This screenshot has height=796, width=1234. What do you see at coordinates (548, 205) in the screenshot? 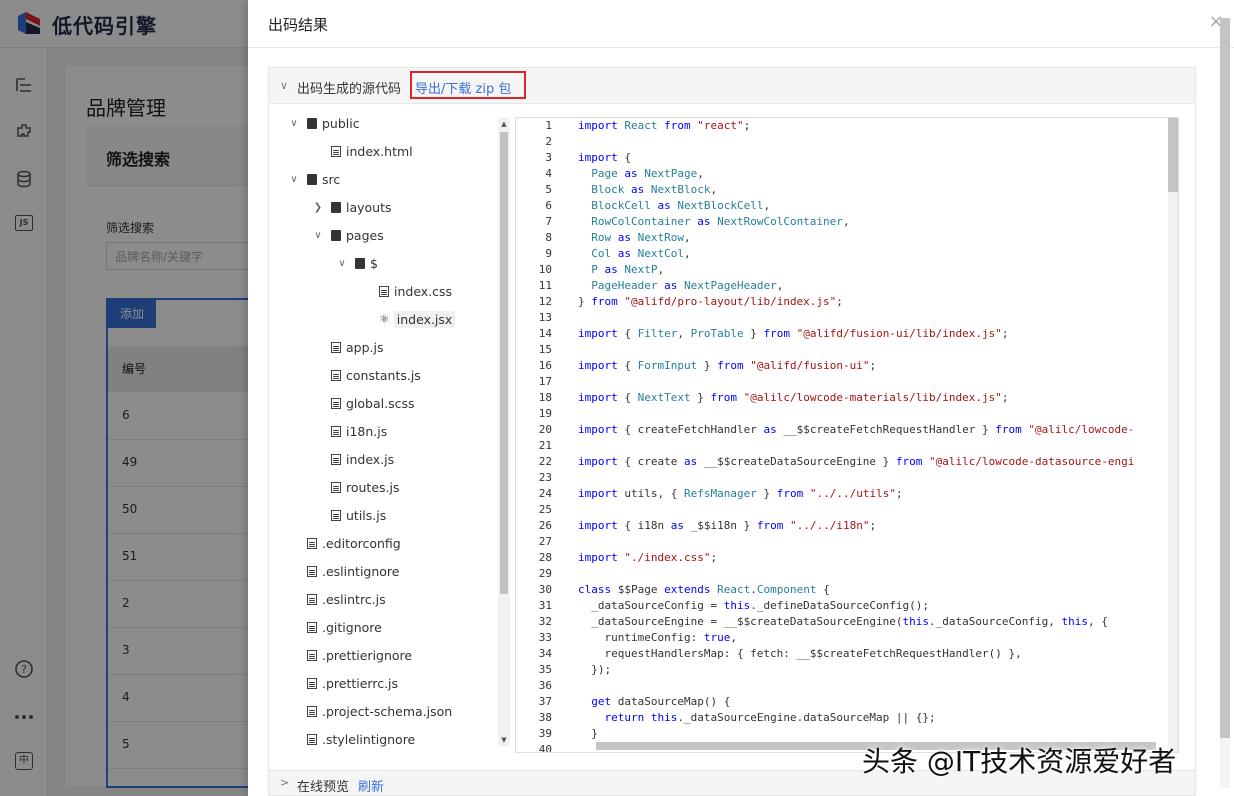
I see `line-number: 6` at bounding box center [548, 205].